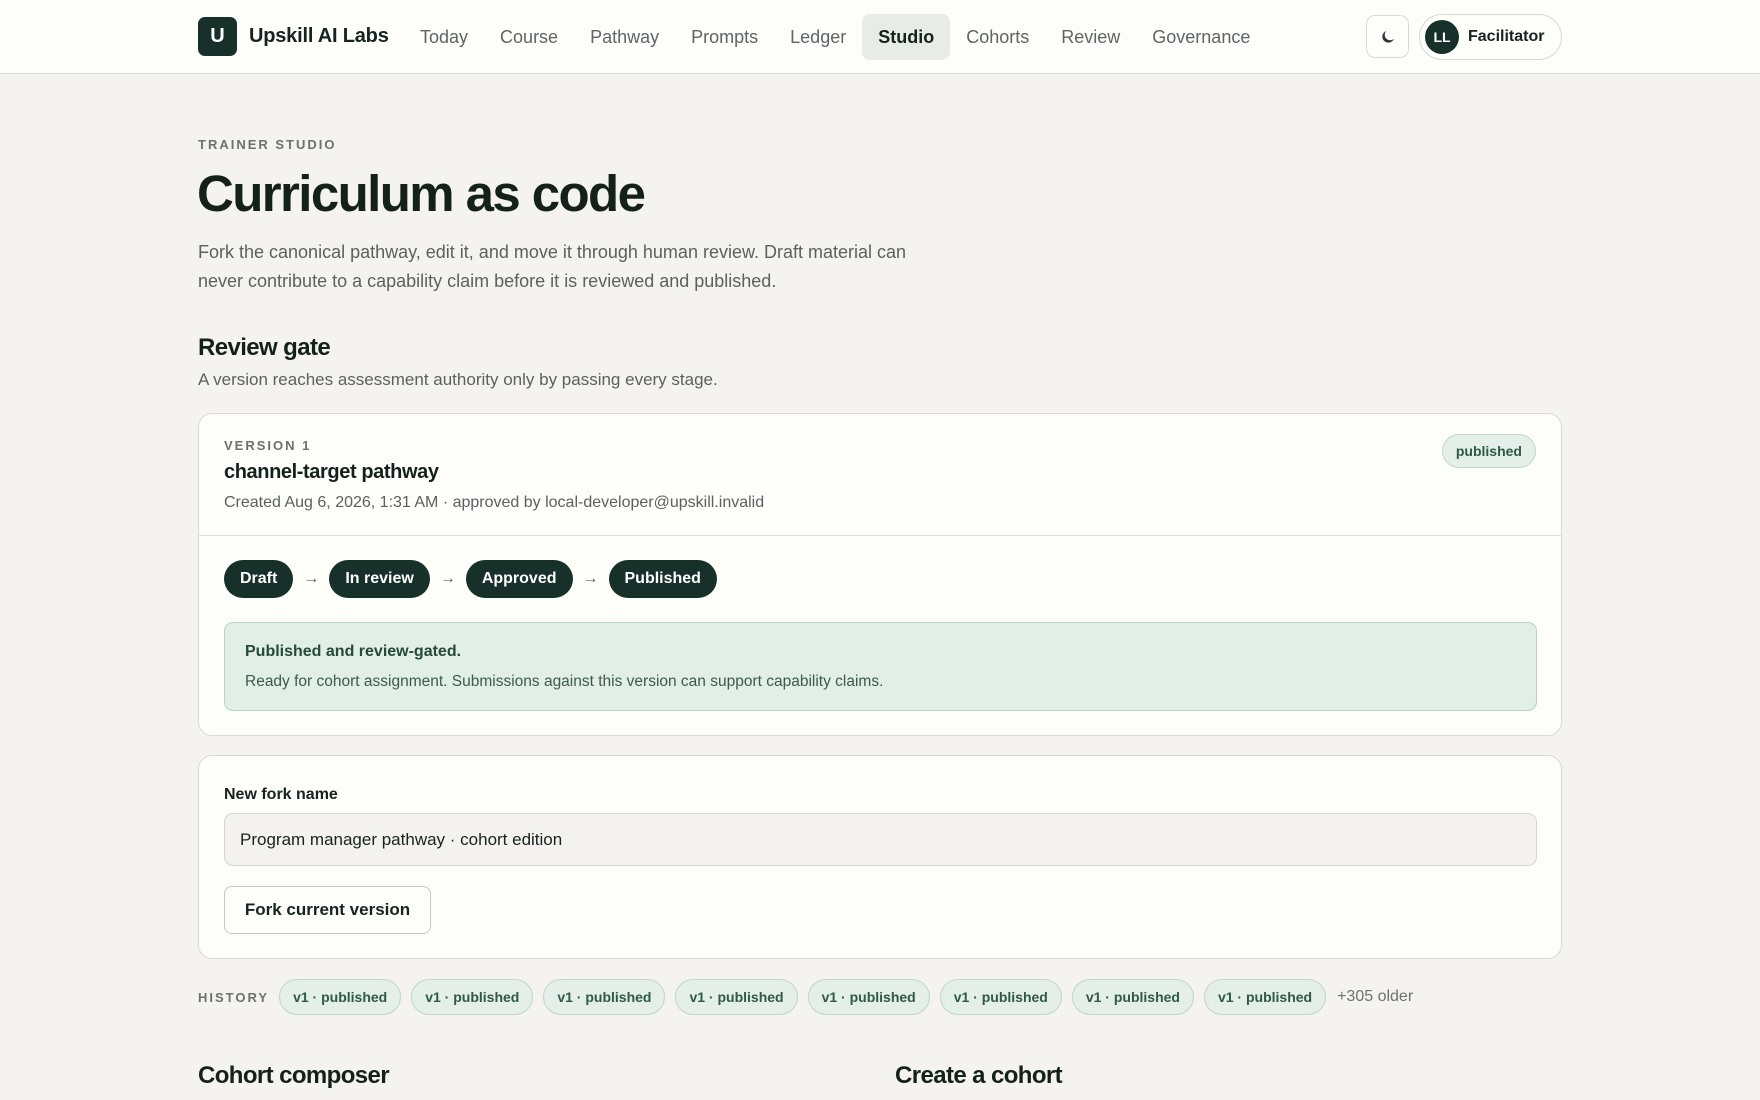 The height and width of the screenshot is (1100, 1760). I want to click on nav-item-course: Course, so click(529, 37).